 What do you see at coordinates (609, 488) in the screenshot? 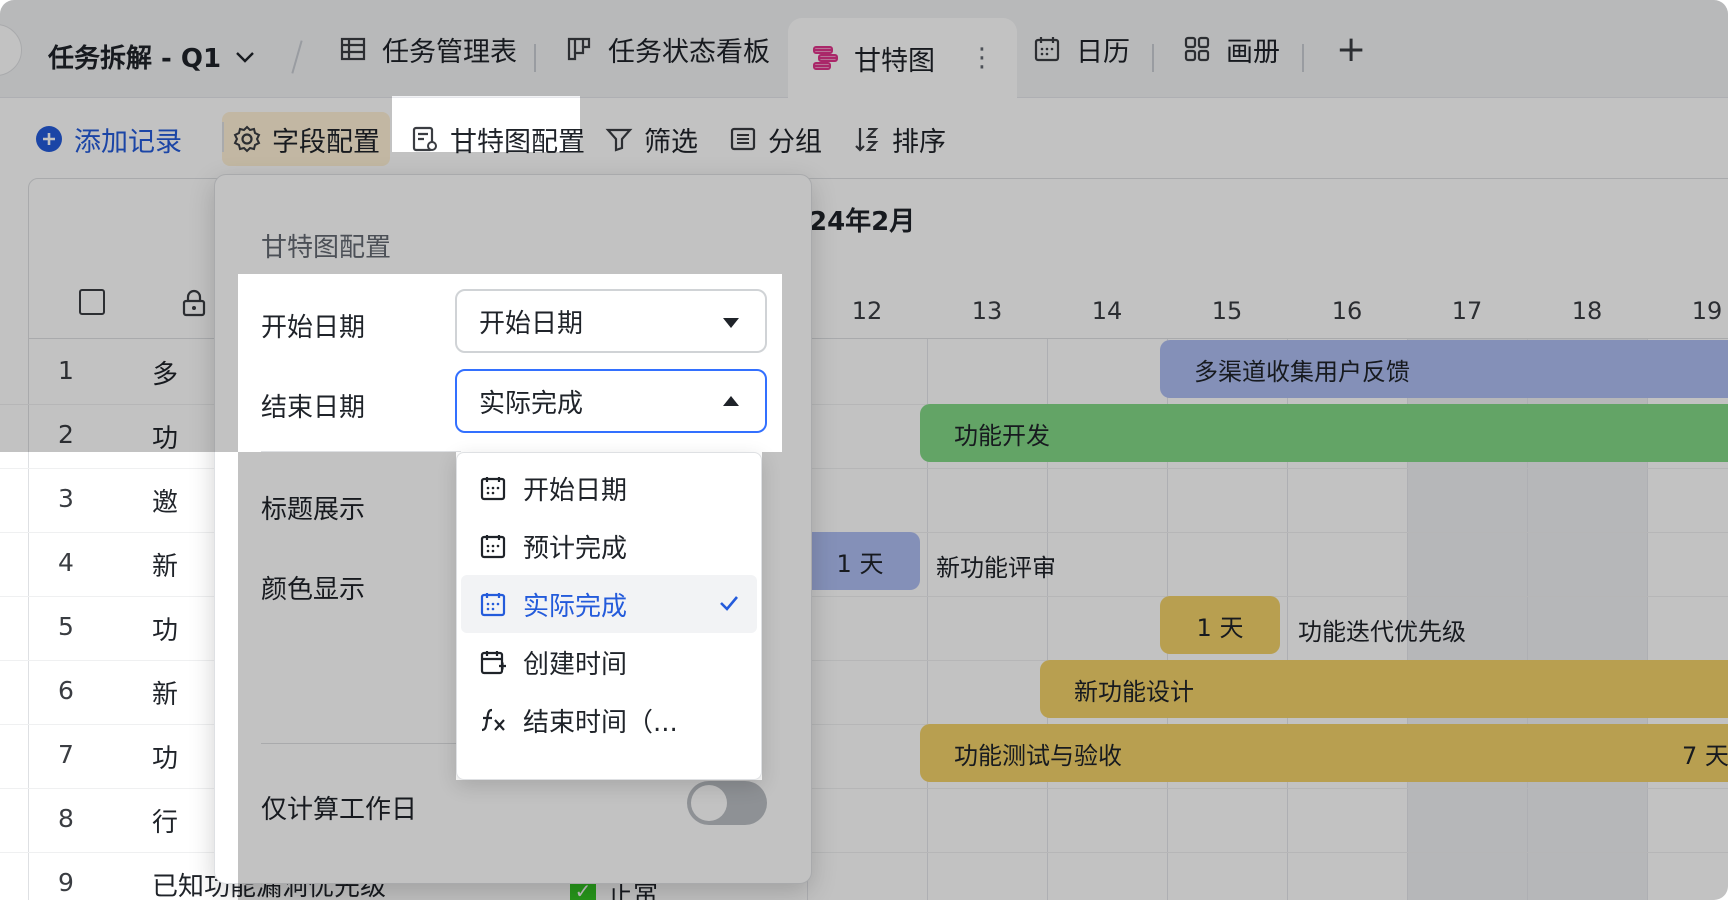
I see `option-start-date: 开始日期` at bounding box center [609, 488].